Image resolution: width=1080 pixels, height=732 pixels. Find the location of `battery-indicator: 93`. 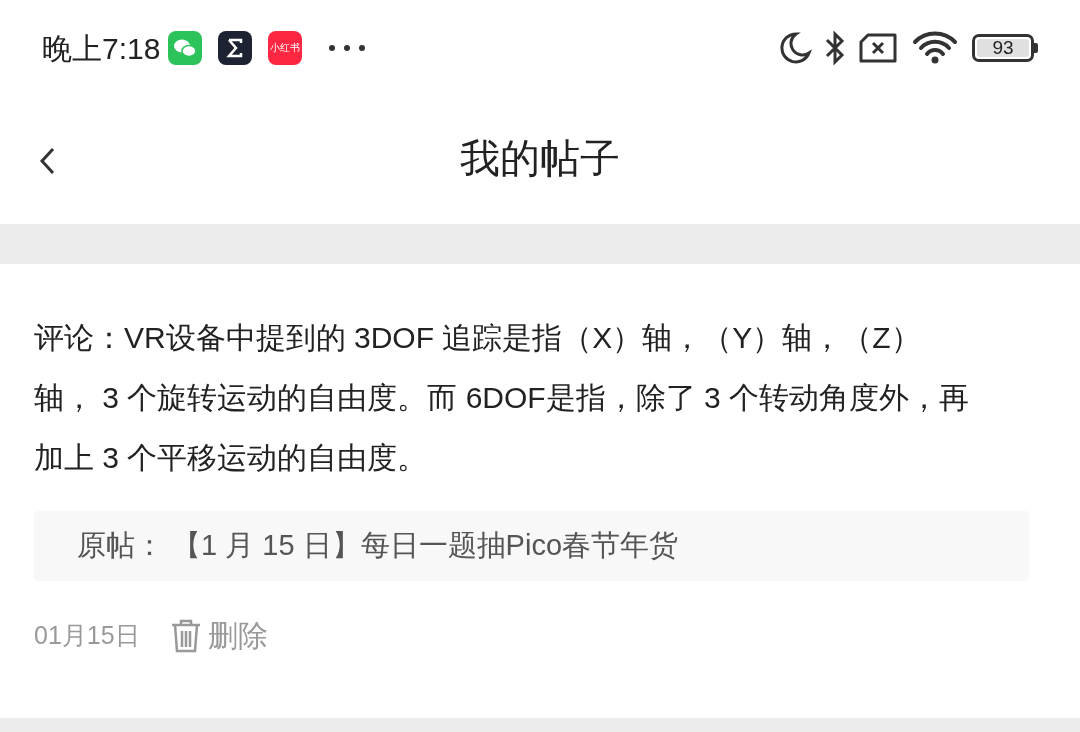

battery-indicator: 93 is located at coordinates (1005, 48).